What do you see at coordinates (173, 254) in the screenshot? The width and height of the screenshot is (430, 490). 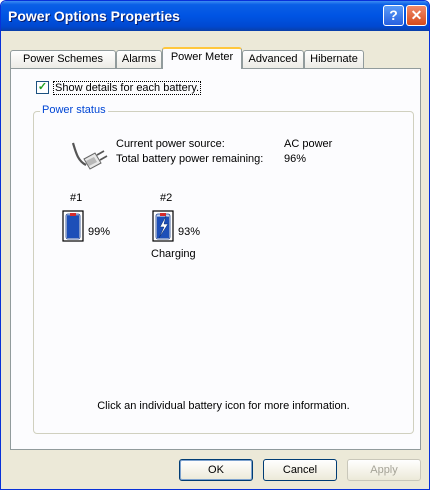 I see `battery-2-status: Charging` at bounding box center [173, 254].